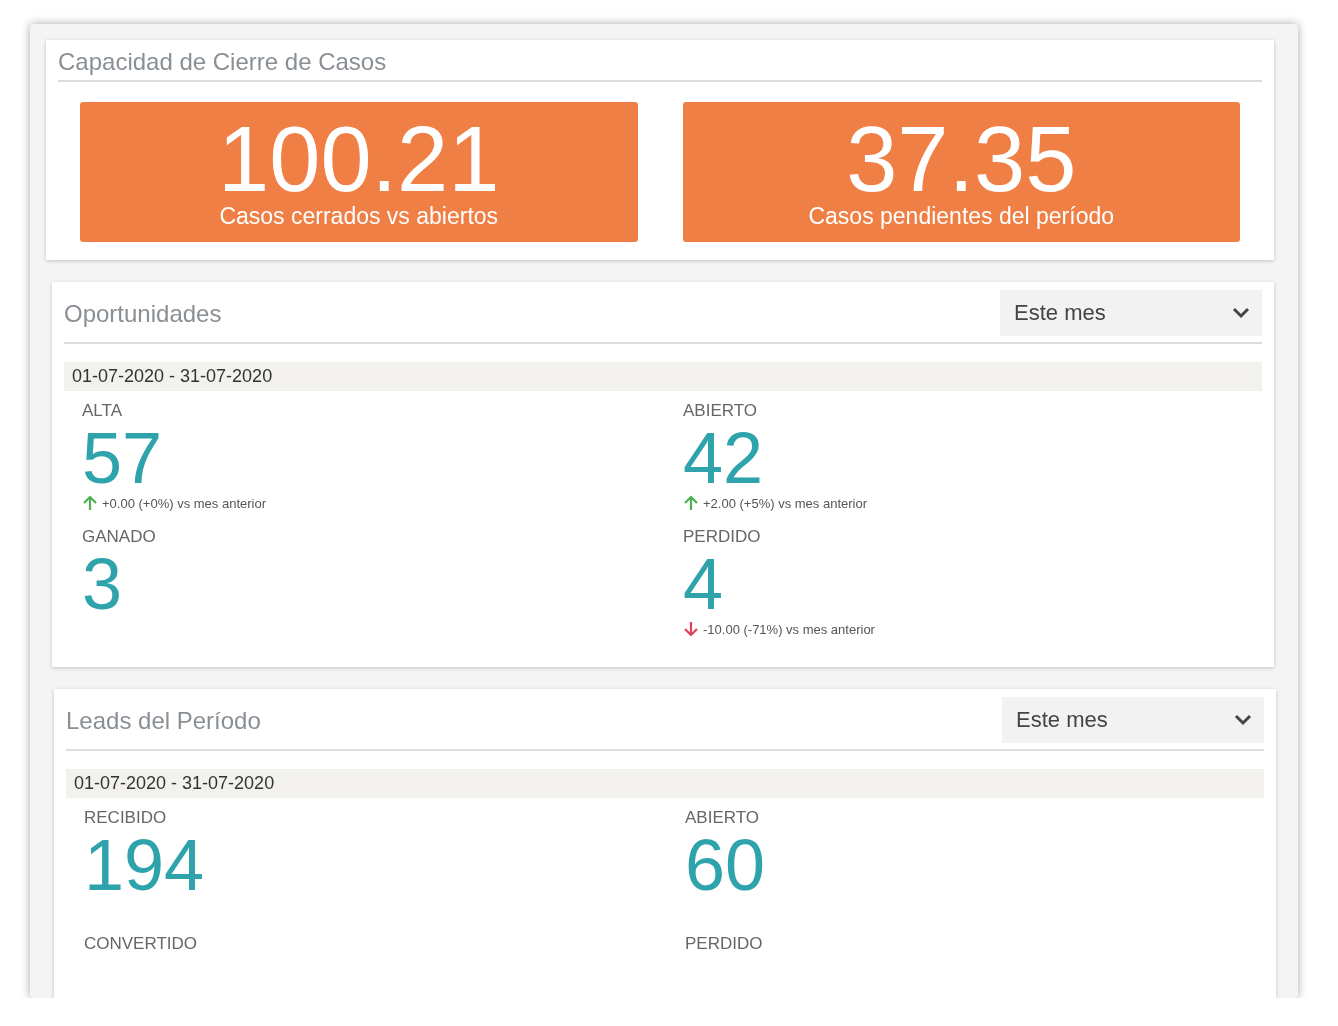 The height and width of the screenshot is (1026, 1338). I want to click on kpi-caption: Casos cerrados vs abiertos, so click(359, 216).